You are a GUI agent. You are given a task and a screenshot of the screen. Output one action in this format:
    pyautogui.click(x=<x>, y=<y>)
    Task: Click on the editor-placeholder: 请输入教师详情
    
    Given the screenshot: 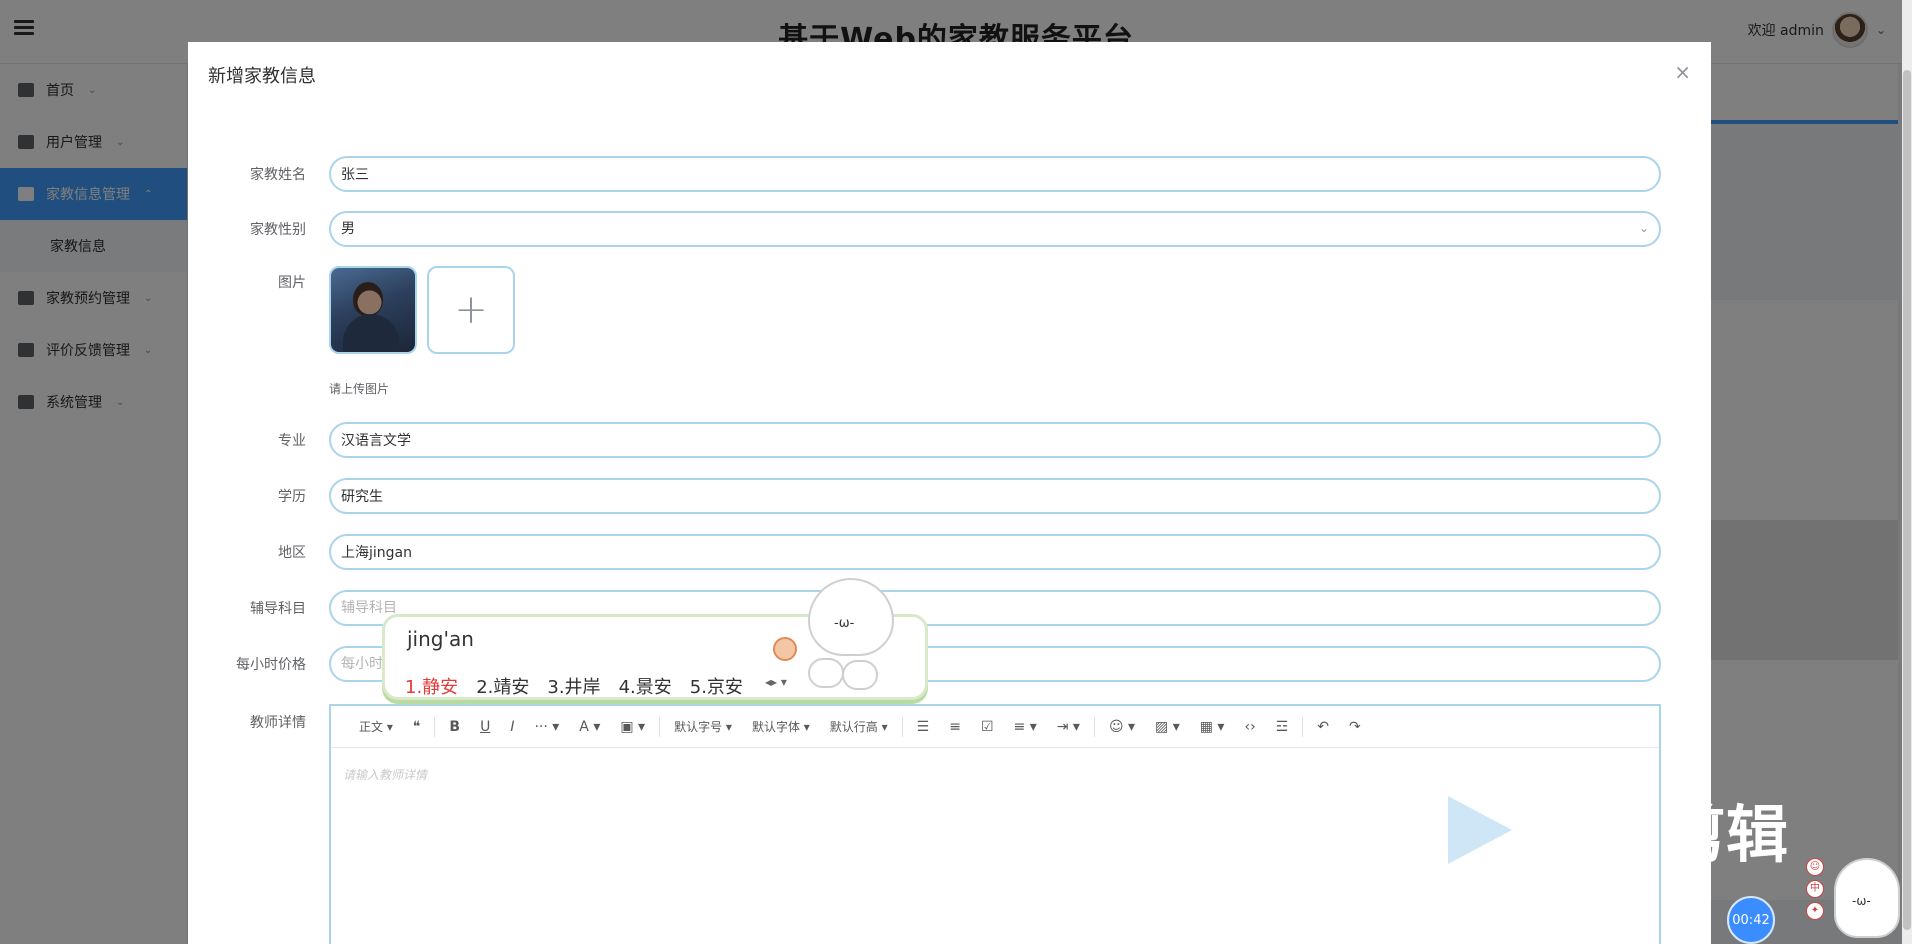 What is the action you would take?
    pyautogui.click(x=385, y=775)
    